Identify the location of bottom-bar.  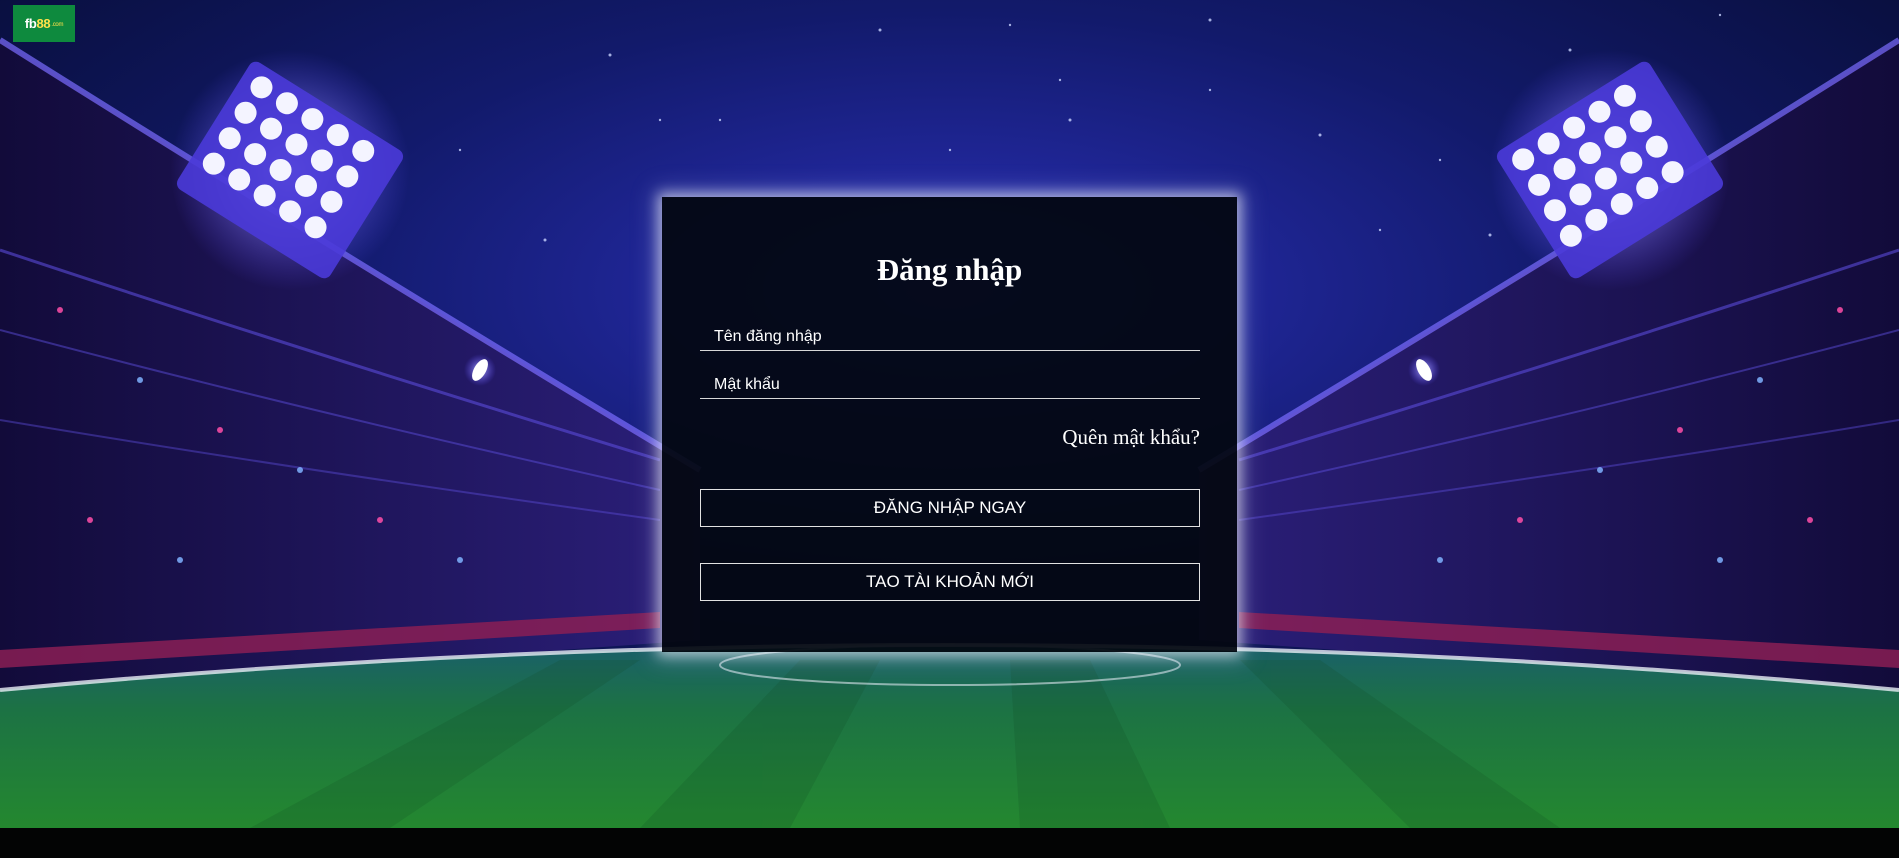
(949, 843).